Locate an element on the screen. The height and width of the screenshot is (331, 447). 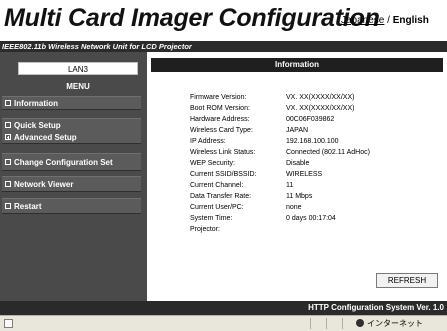
info-row-hardware-address: Hardware Address: 00C06F039862 is located at coordinates (297, 119).